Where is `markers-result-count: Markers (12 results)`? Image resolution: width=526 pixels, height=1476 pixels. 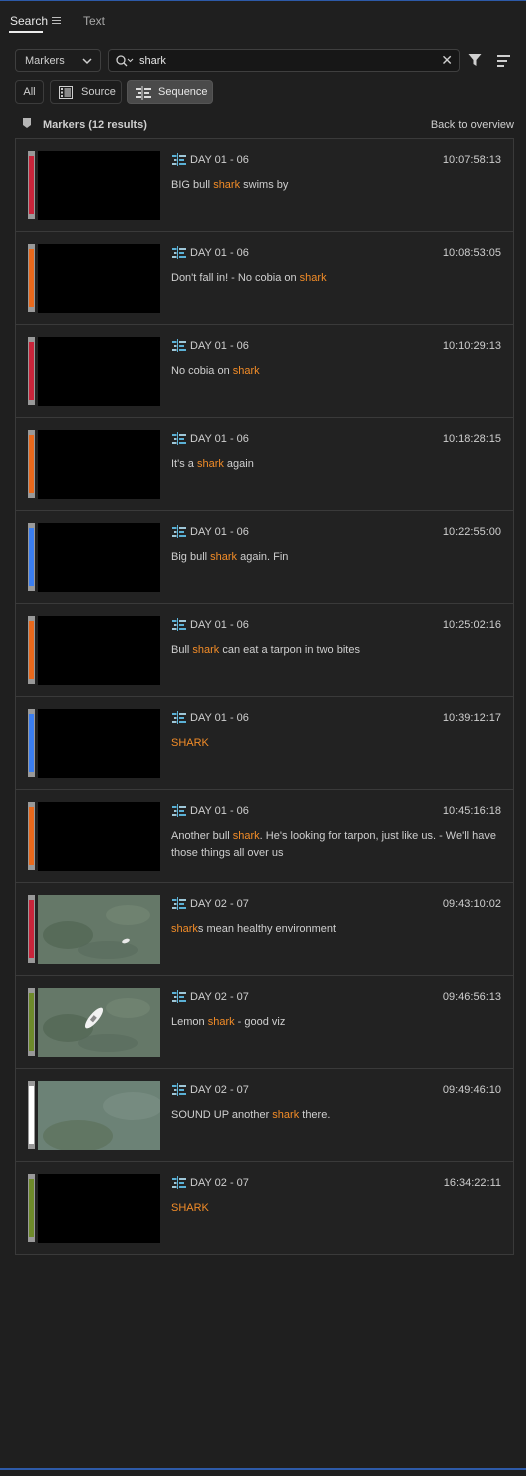 markers-result-count: Markers (12 results) is located at coordinates (95, 125).